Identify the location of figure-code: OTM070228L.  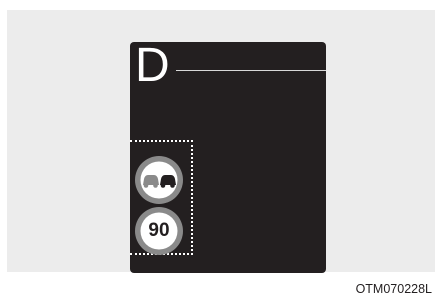
(393, 289).